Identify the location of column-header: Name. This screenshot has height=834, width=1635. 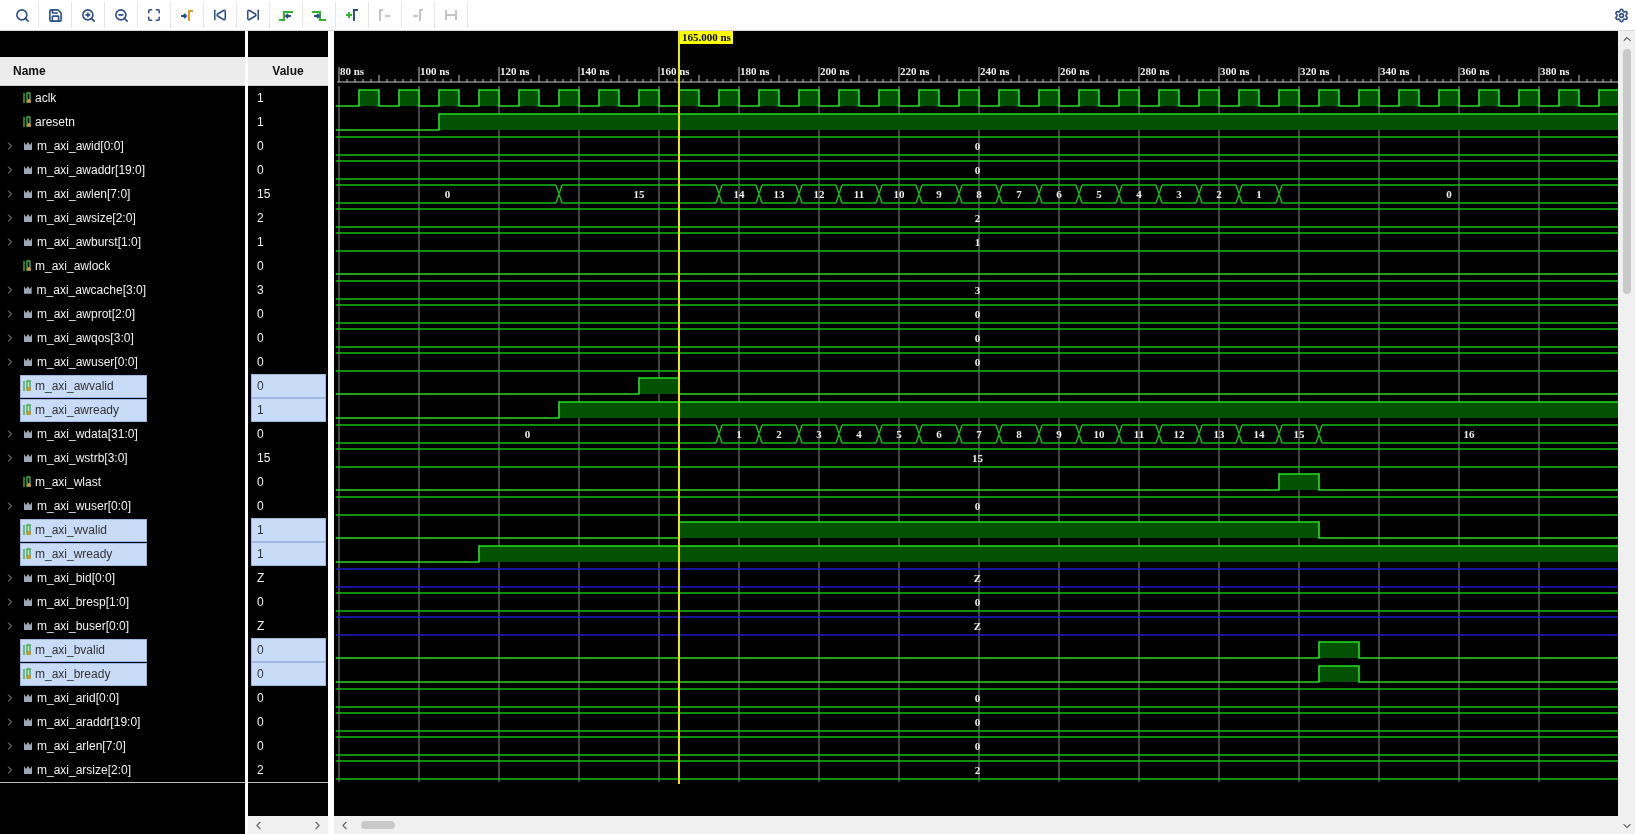
(122, 71).